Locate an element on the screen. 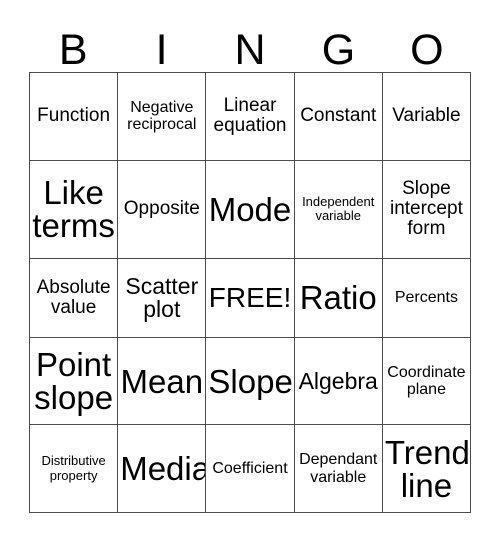 This screenshot has width=500, height=544. bingo-cell: Opposite is located at coordinates (162, 209).